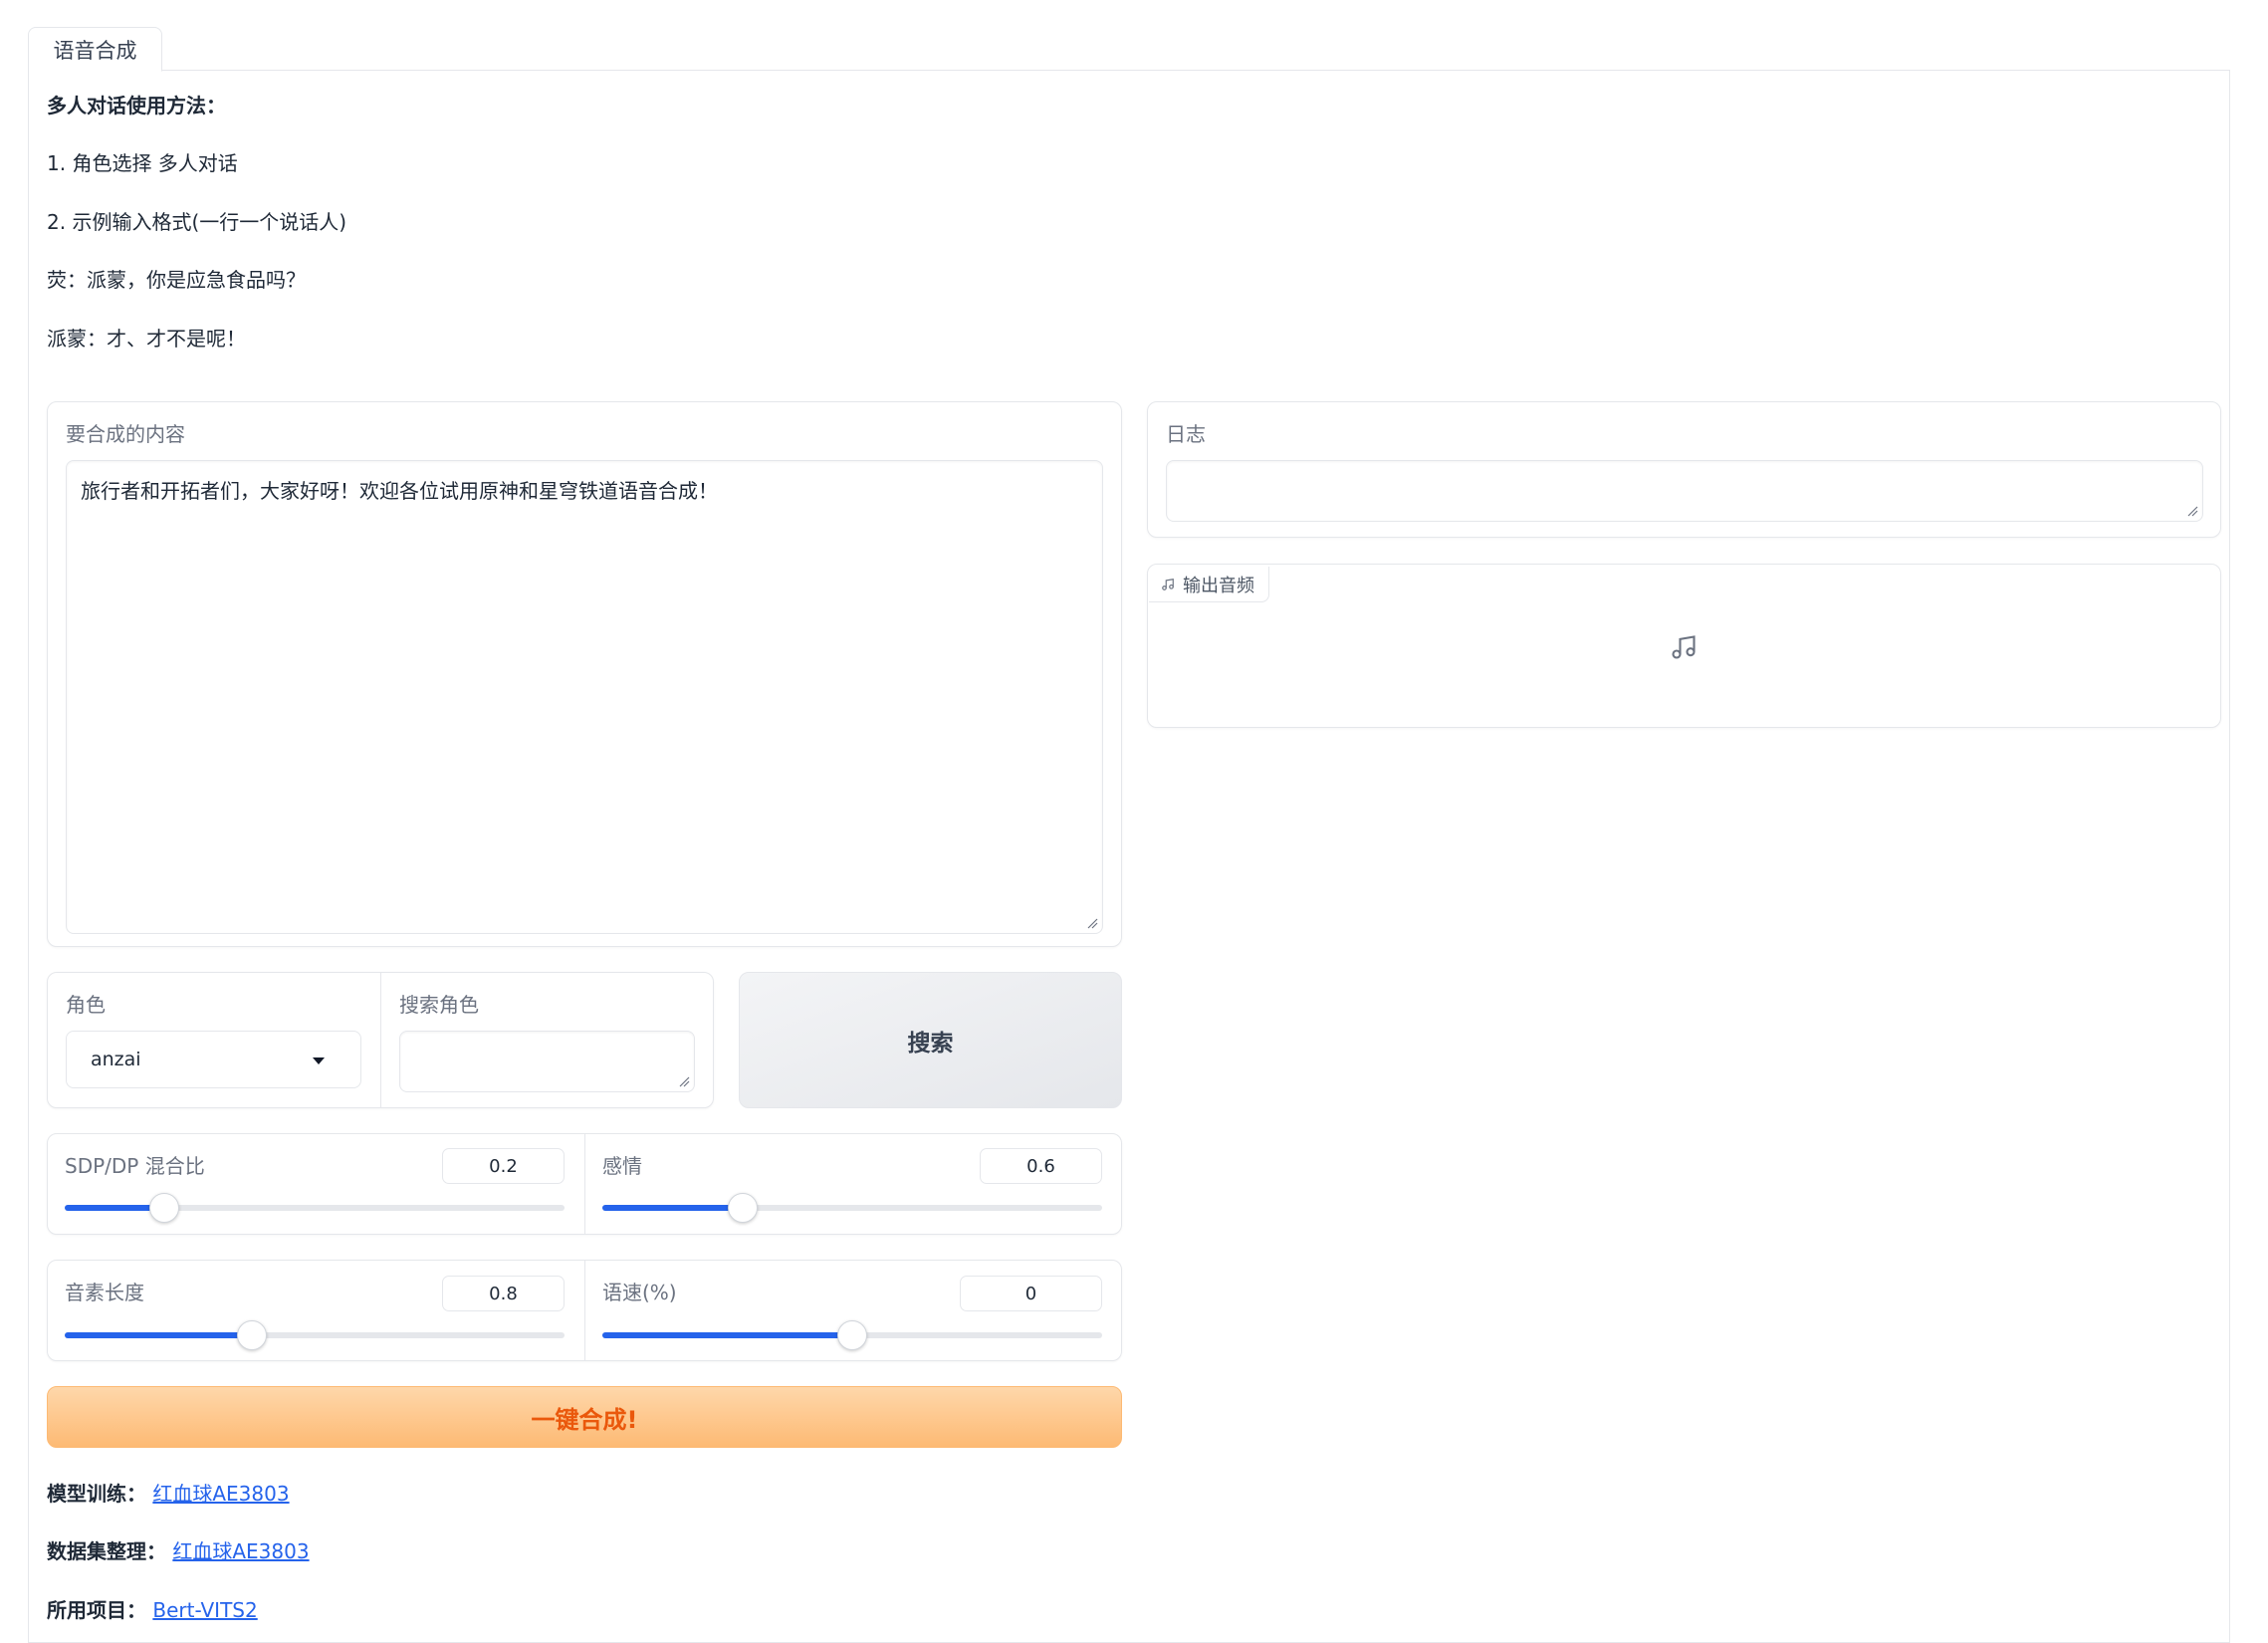 The height and width of the screenshot is (1643, 2268). I want to click on instructions-example1: 荧：派蒙，你是应急食品吗？, so click(176, 280).